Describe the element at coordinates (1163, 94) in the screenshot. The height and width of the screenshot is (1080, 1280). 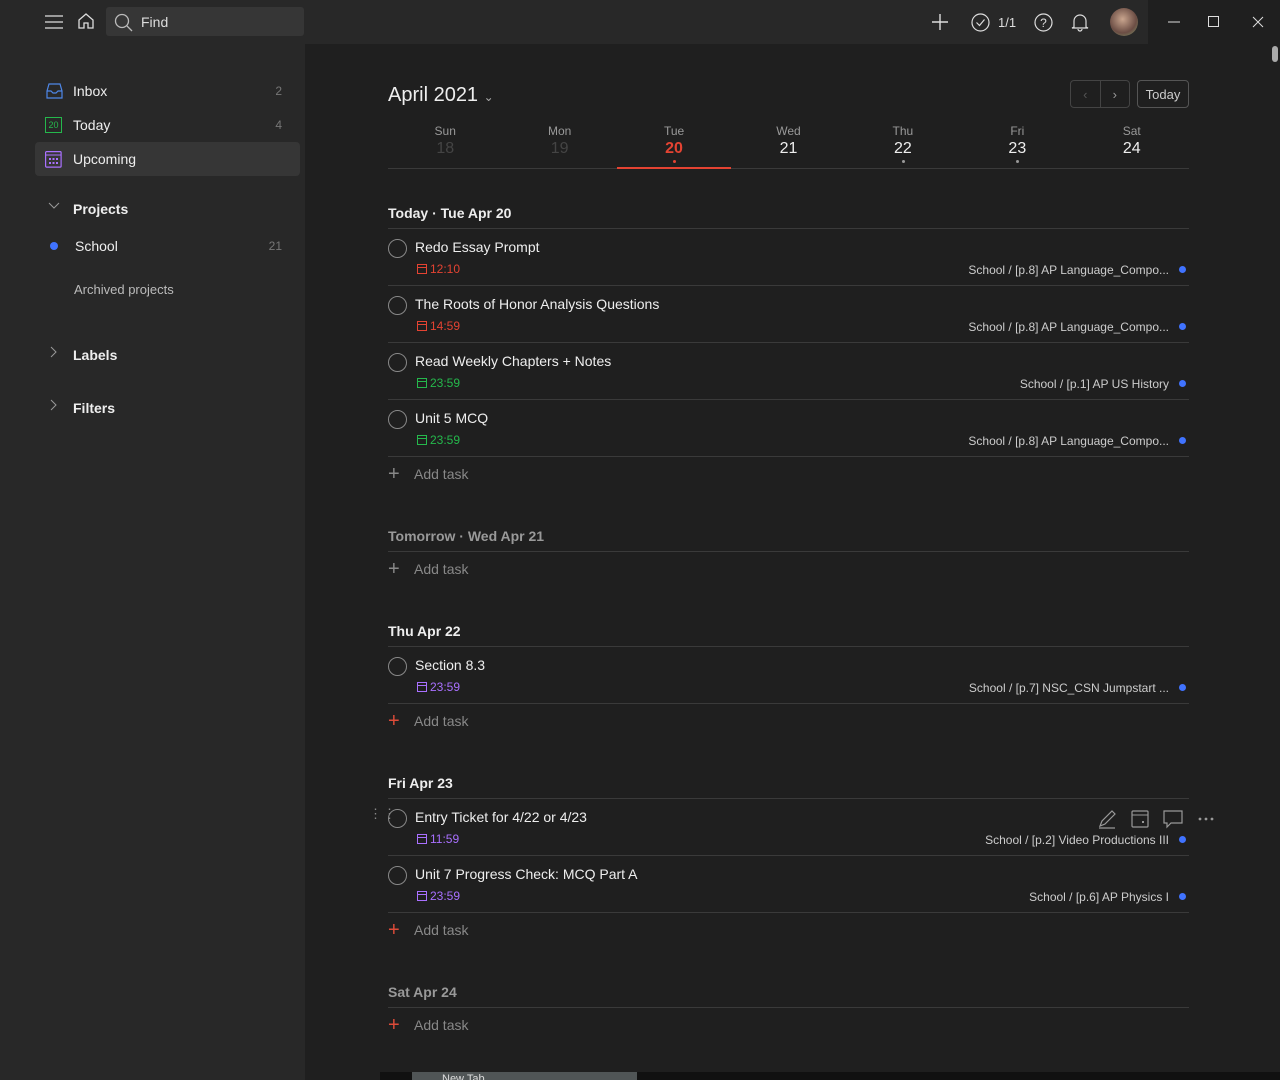
I see `today-button: Today` at that location.